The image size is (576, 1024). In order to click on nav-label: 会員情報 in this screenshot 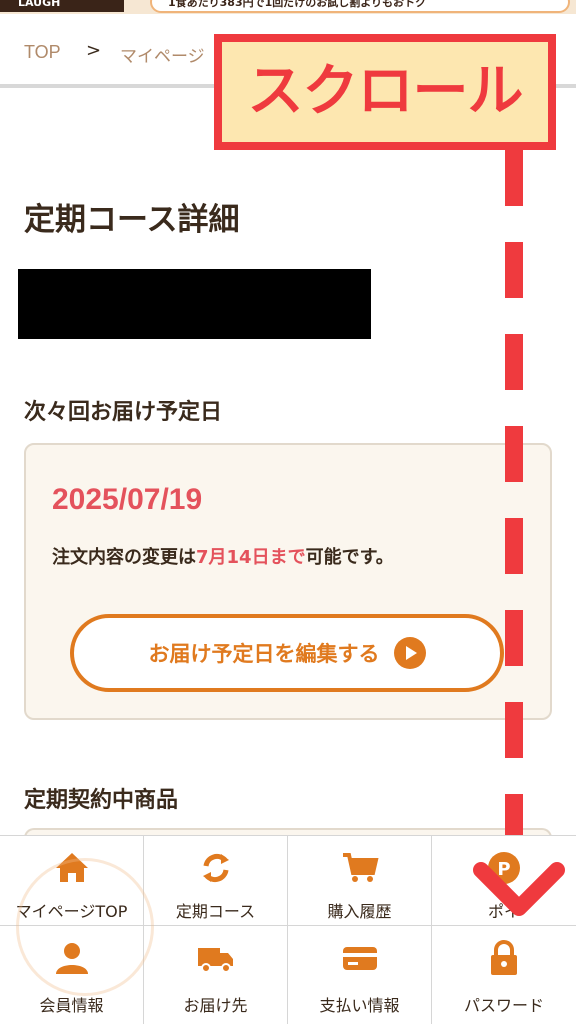, I will do `click(71, 1005)`.